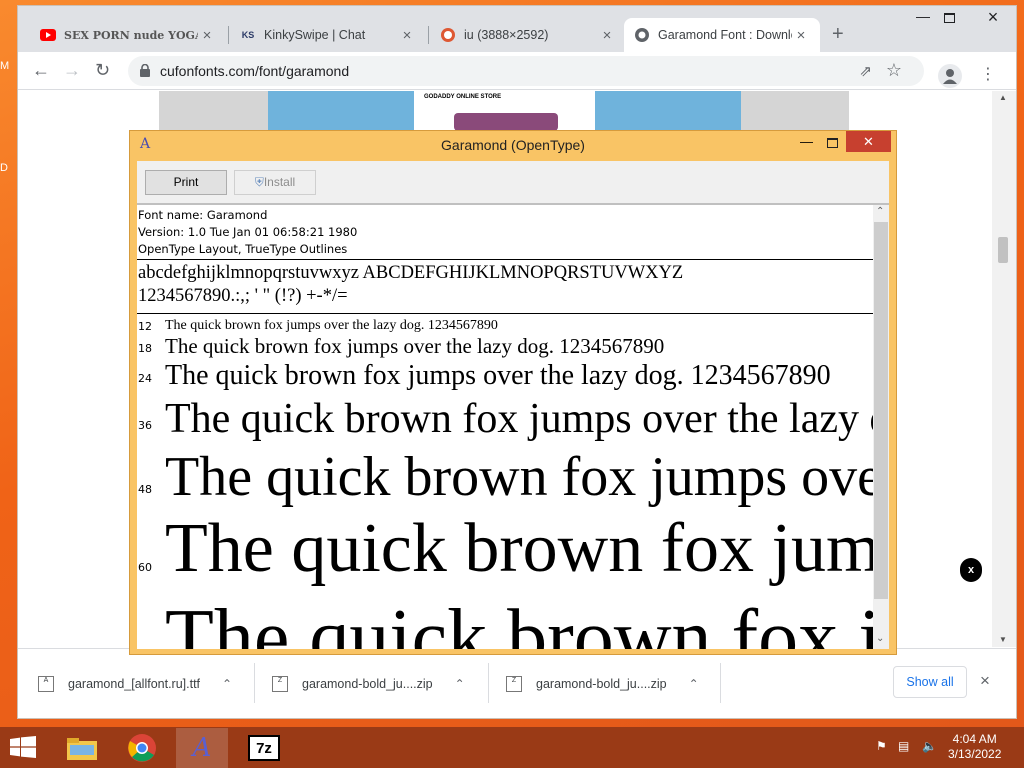  Describe the element at coordinates (930, 682) in the screenshot. I see `show-all-button: Show all` at that location.